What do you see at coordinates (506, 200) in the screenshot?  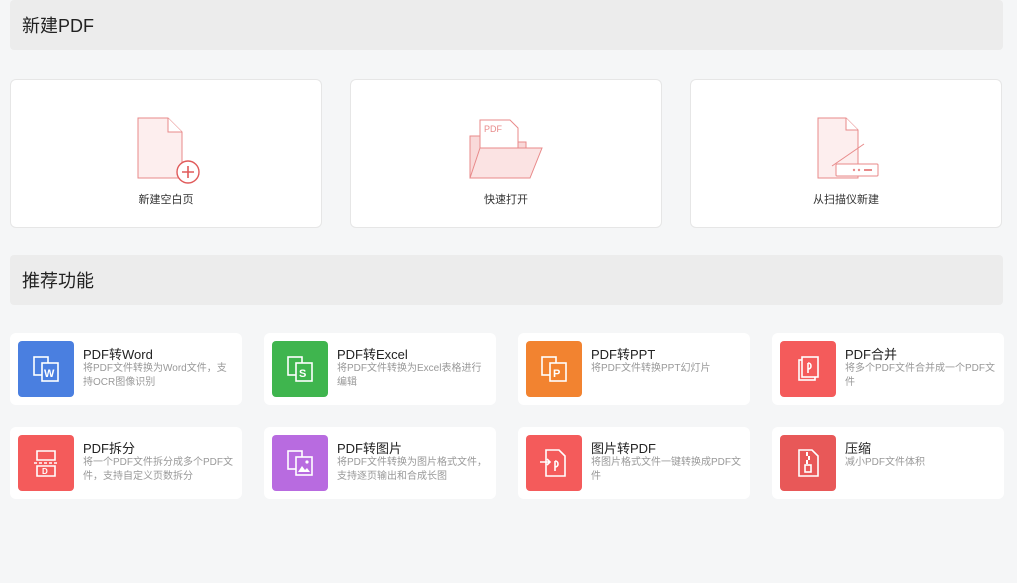 I see `card-label: 快速打开` at bounding box center [506, 200].